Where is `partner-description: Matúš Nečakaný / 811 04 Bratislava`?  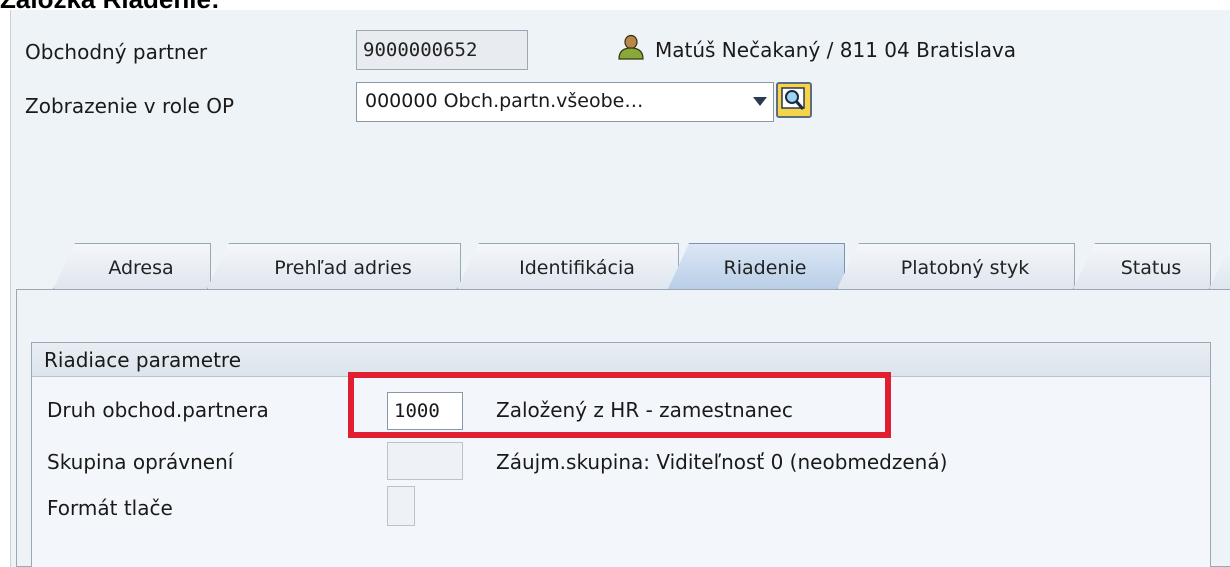
partner-description: Matúš Nečakaný / 811 04 Bratislava is located at coordinates (836, 50).